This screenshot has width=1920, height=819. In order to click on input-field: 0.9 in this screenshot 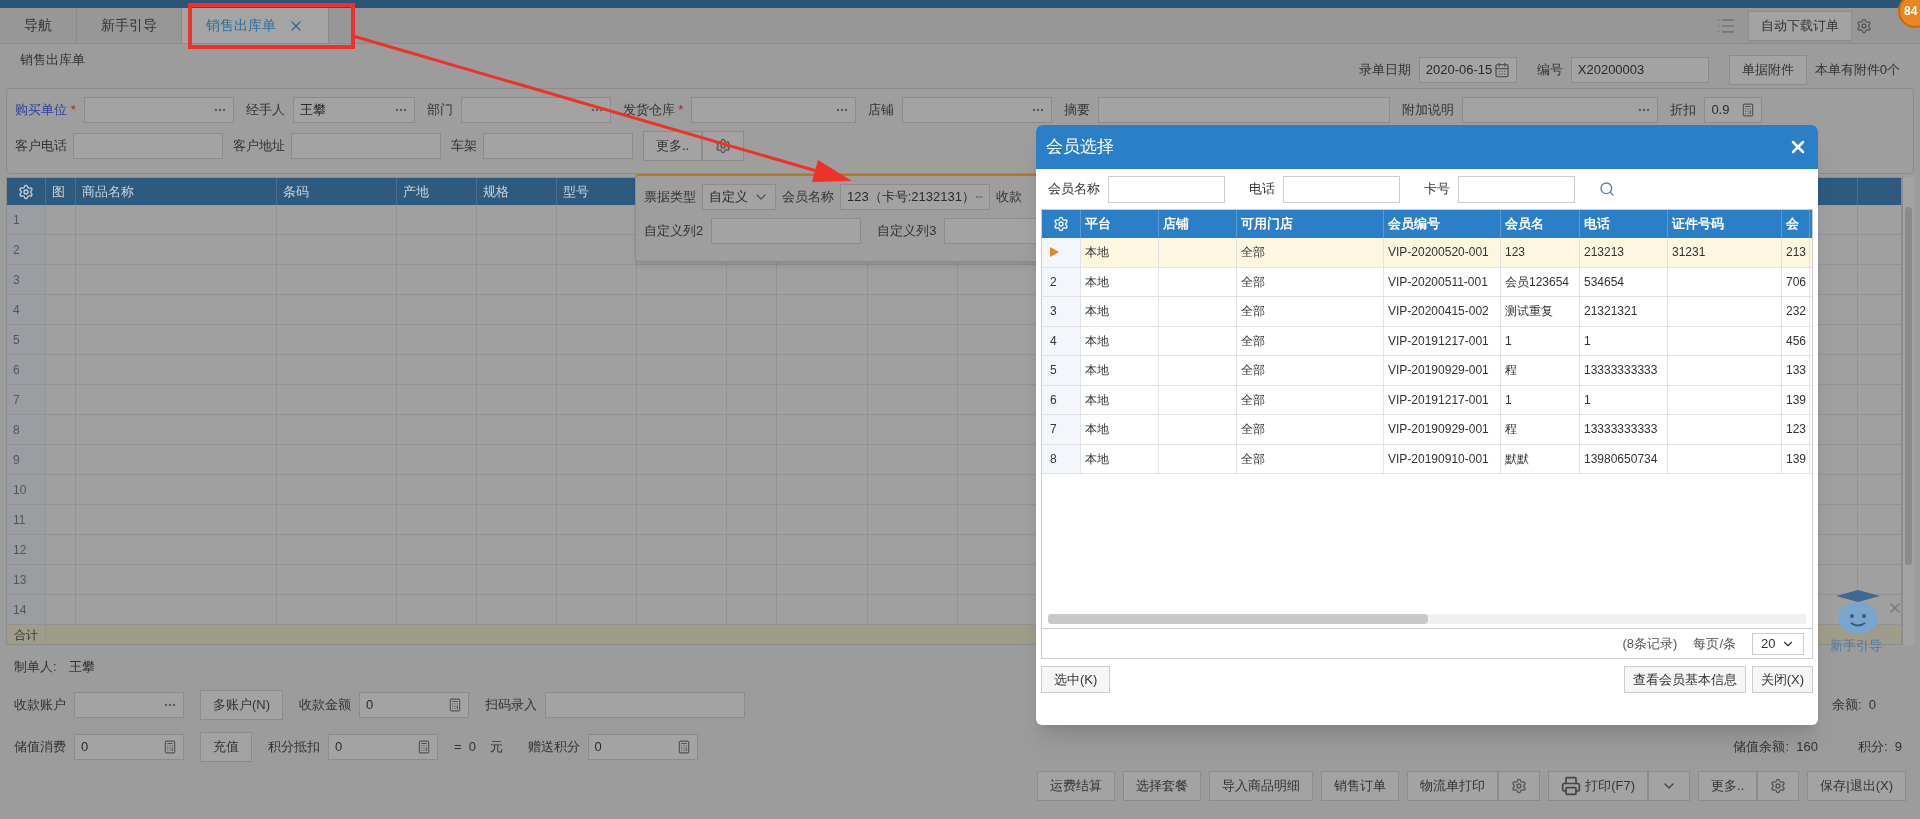, I will do `click(1733, 110)`.